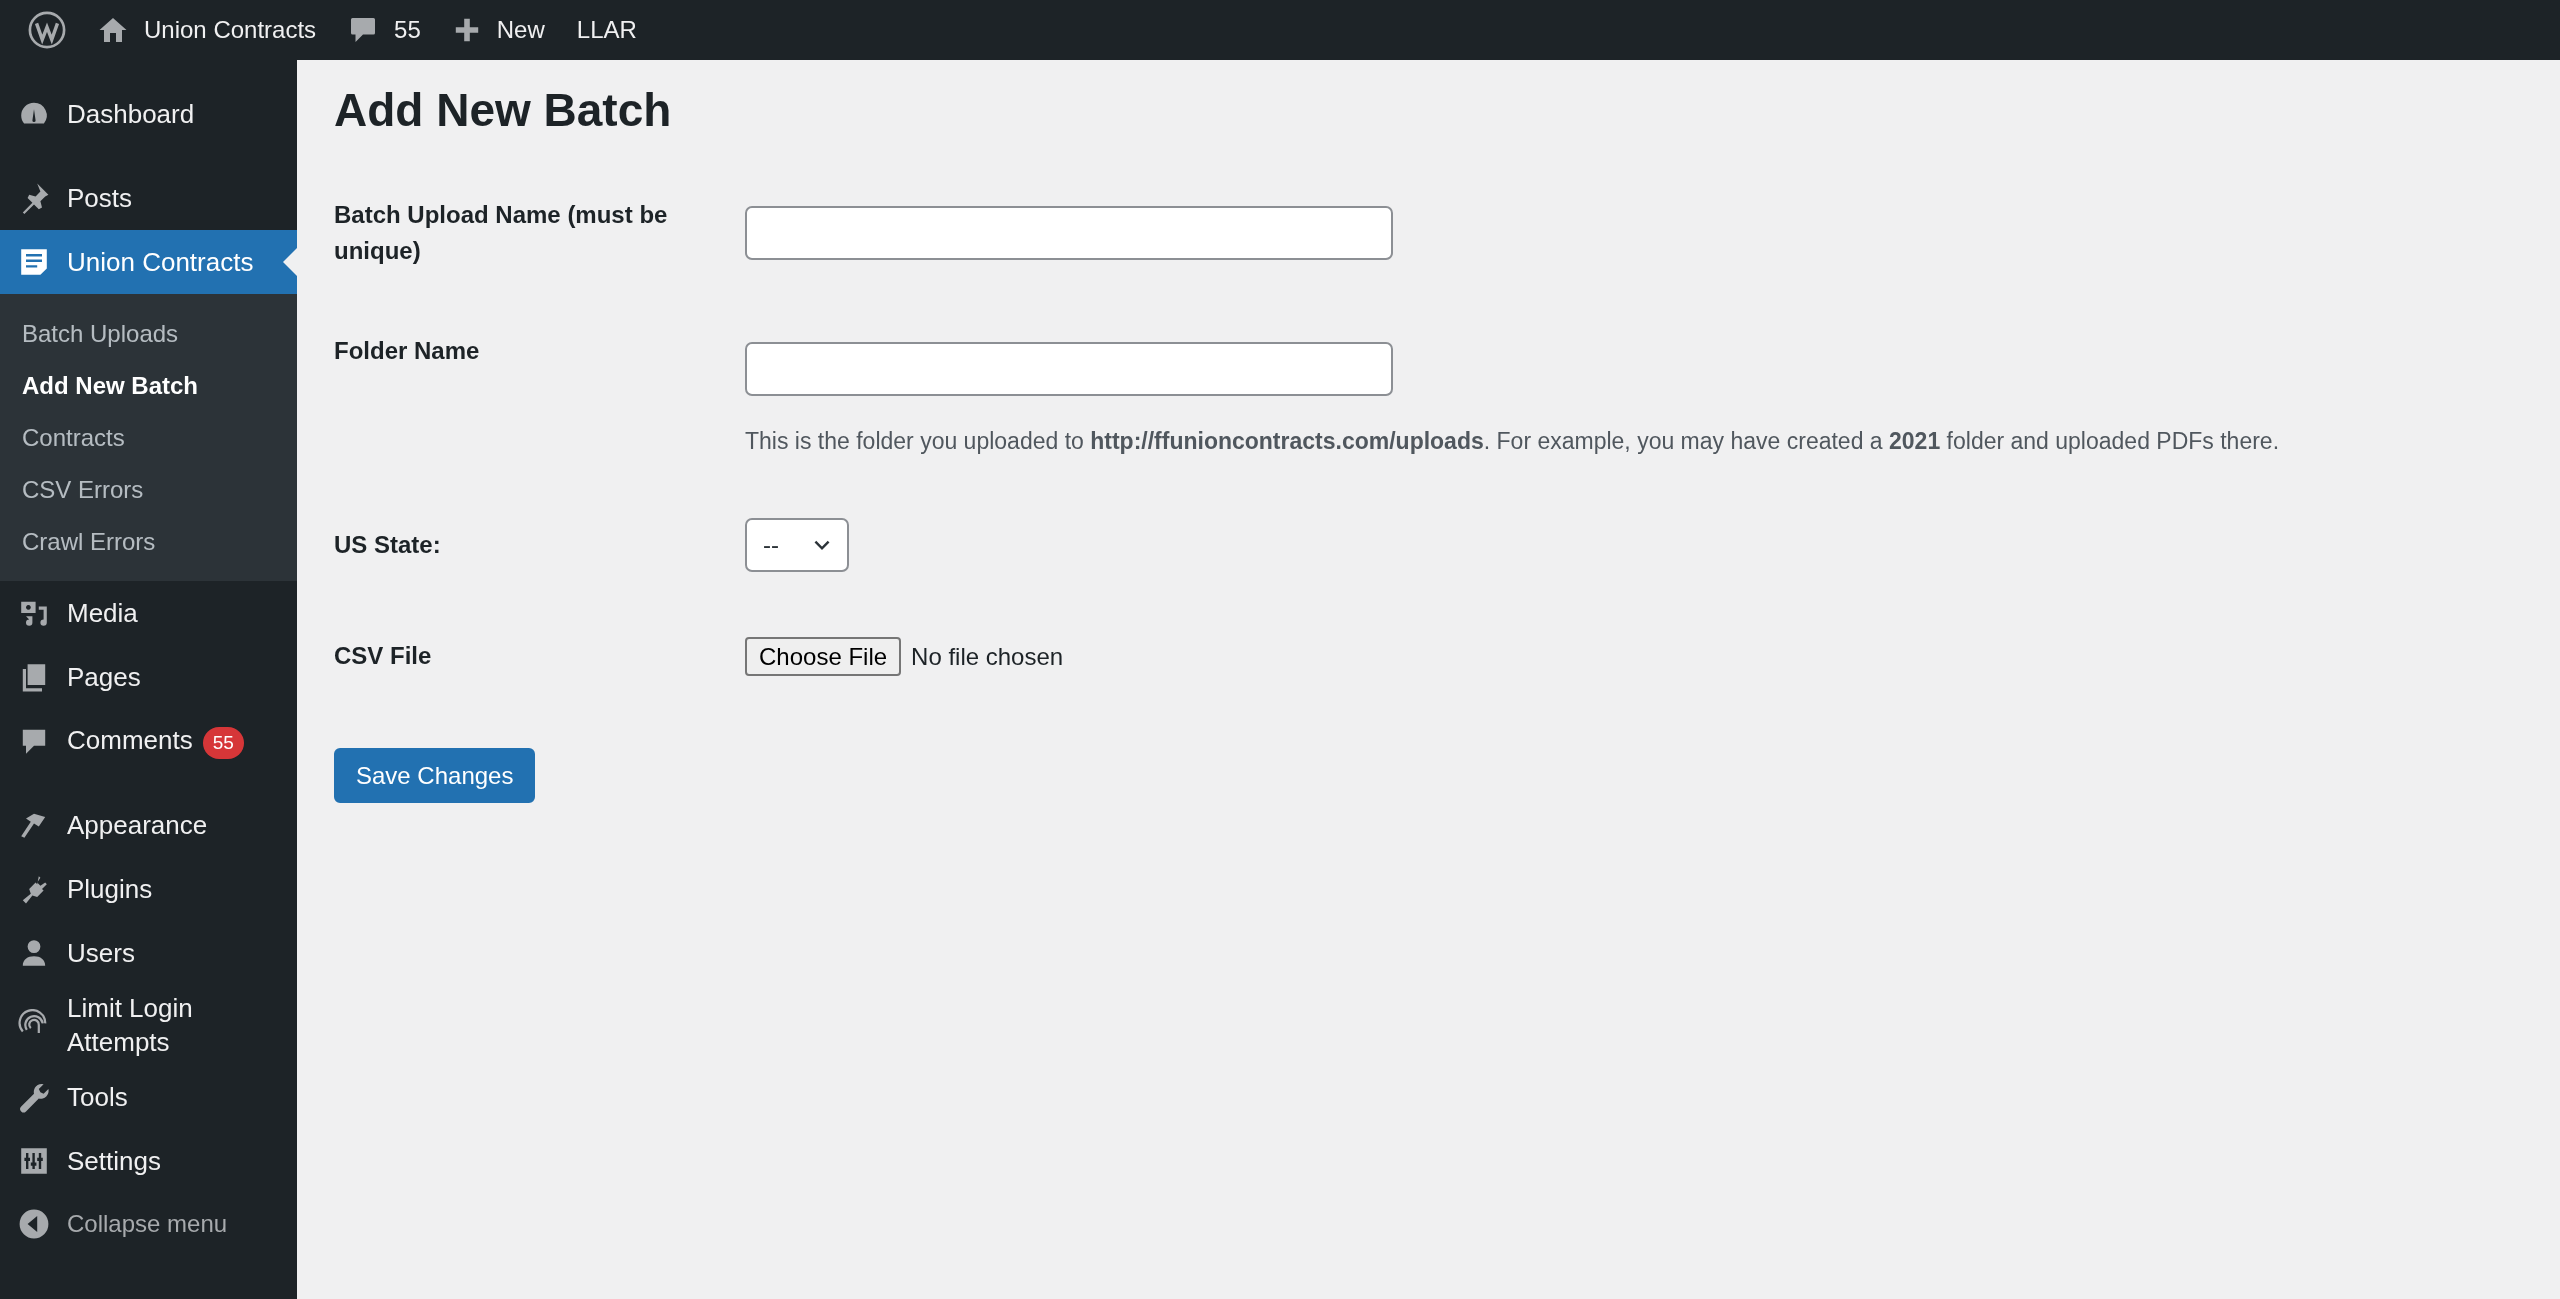  What do you see at coordinates (34, 1097) in the screenshot?
I see `wrench-icon` at bounding box center [34, 1097].